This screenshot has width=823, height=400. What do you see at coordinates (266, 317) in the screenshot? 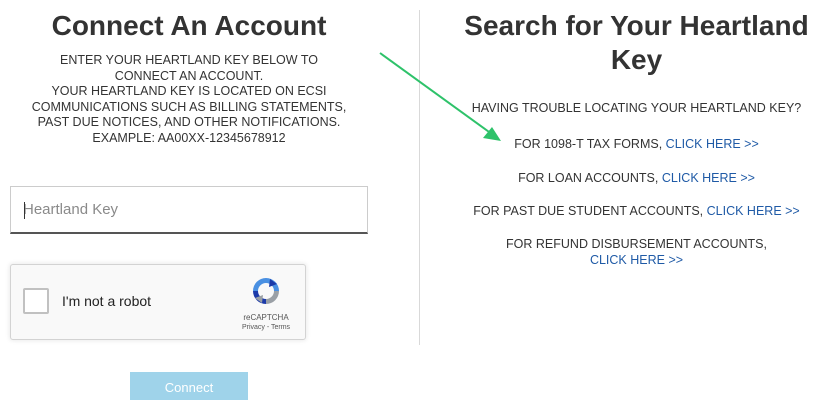
I see `recaptcha-brand: reCAPTCHA` at bounding box center [266, 317].